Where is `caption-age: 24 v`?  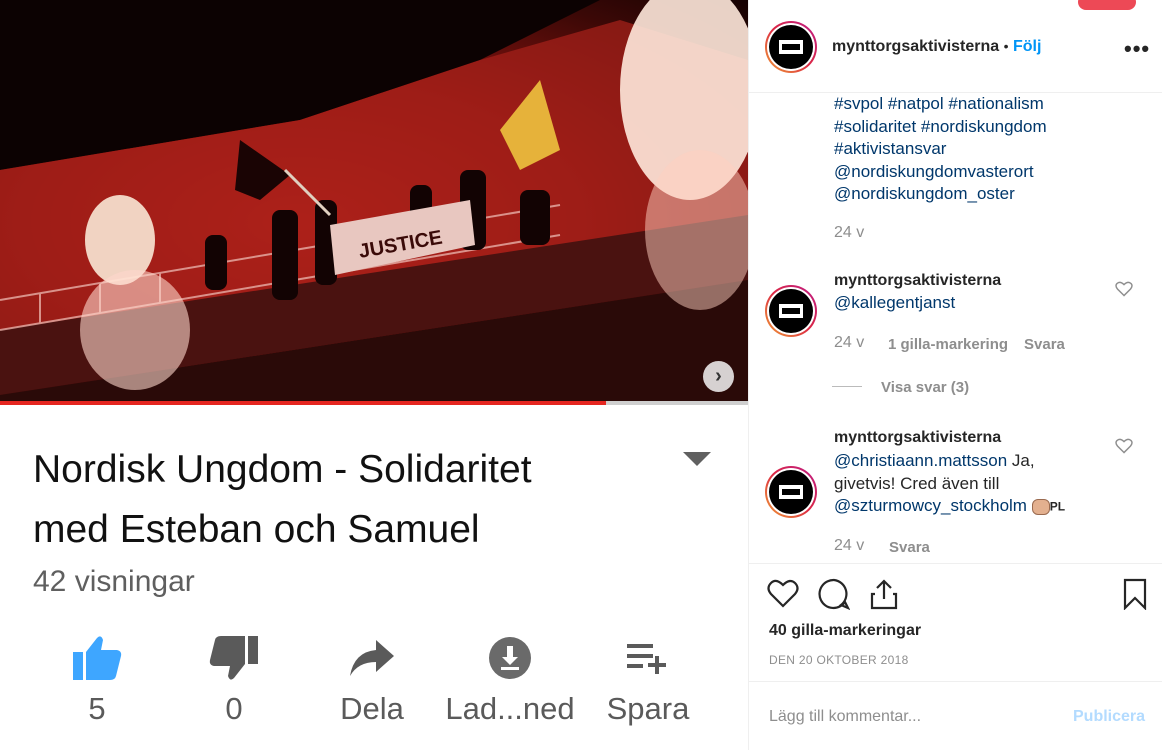 caption-age: 24 v is located at coordinates (849, 232).